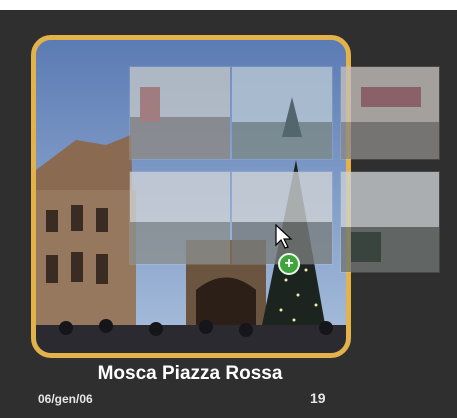 The image size is (457, 418). What do you see at coordinates (284, 236) in the screenshot?
I see `arrow-pointer-icon` at bounding box center [284, 236].